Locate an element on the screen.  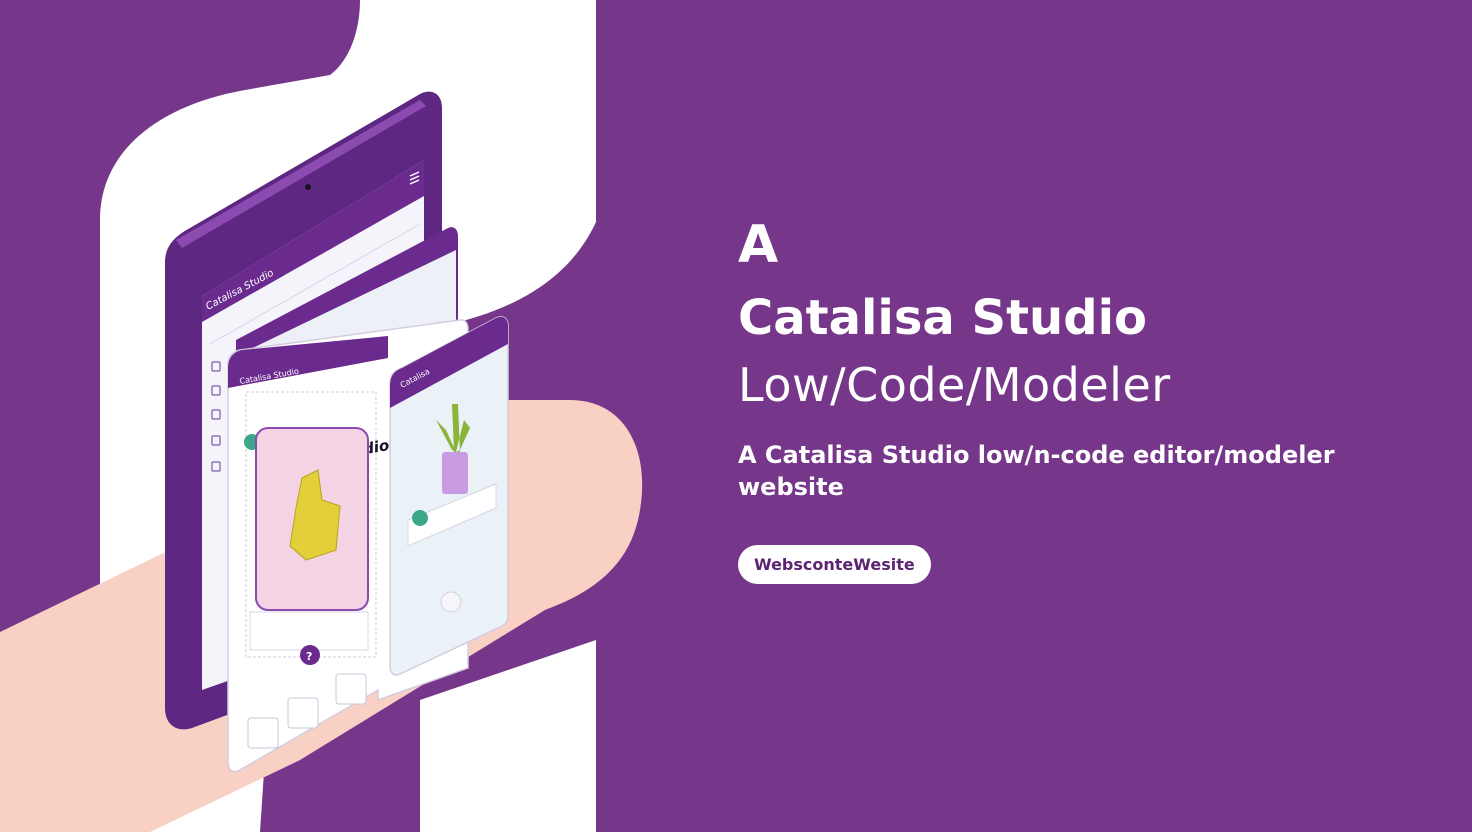
website-button: WebsconteWesite is located at coordinates (834, 564).